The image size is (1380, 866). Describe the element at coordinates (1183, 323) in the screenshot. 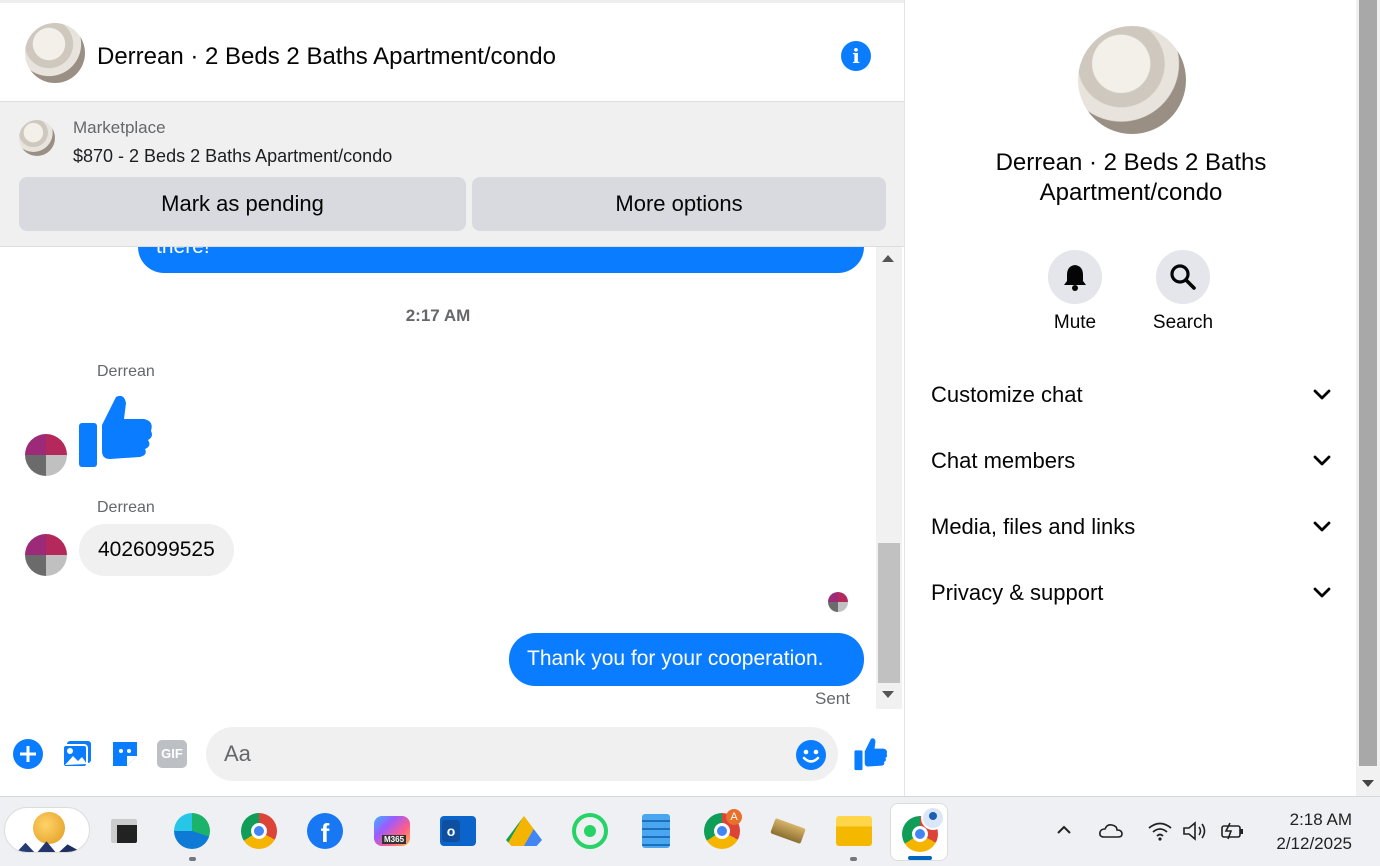

I see `search-label: Search` at that location.